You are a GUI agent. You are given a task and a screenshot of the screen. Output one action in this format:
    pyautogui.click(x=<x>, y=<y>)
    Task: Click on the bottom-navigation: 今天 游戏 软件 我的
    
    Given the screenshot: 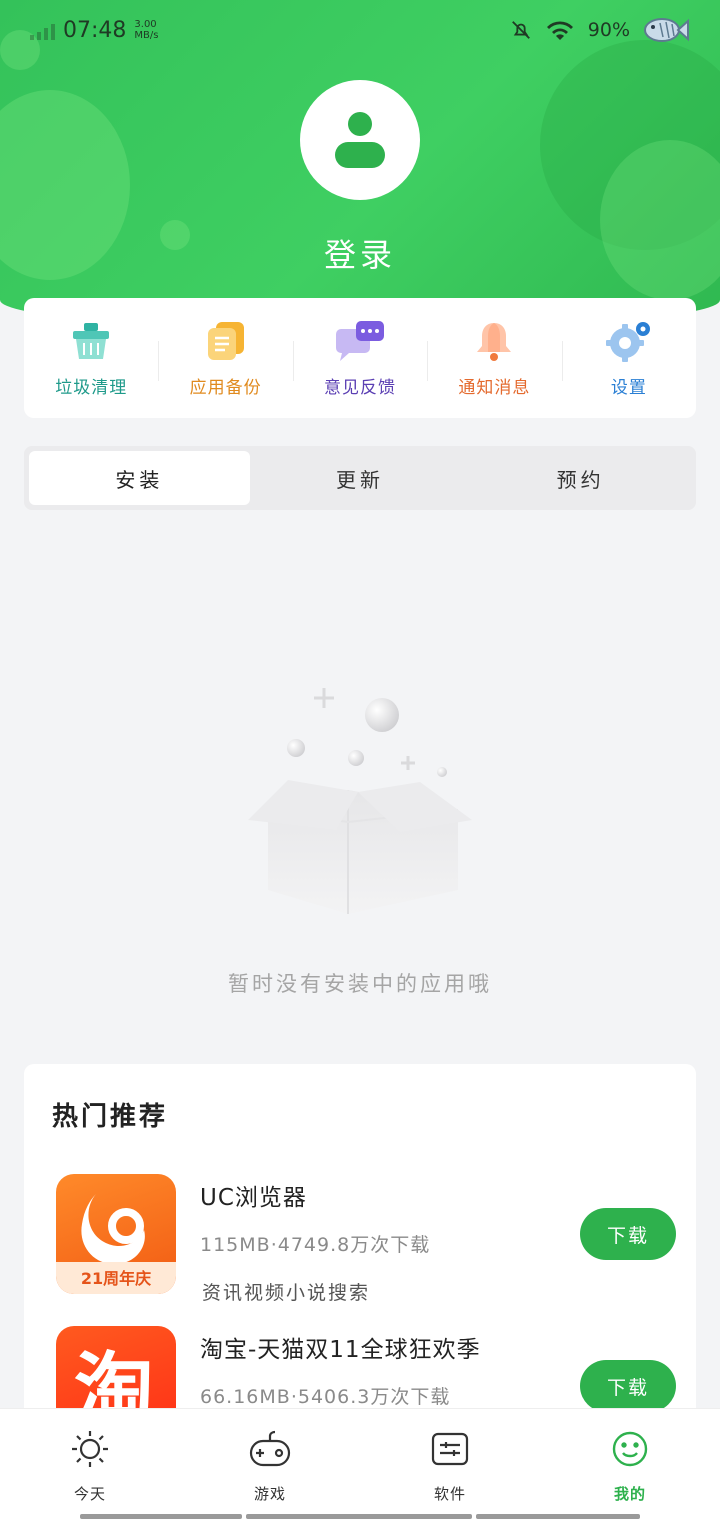 What is the action you would take?
    pyautogui.click(x=360, y=1464)
    